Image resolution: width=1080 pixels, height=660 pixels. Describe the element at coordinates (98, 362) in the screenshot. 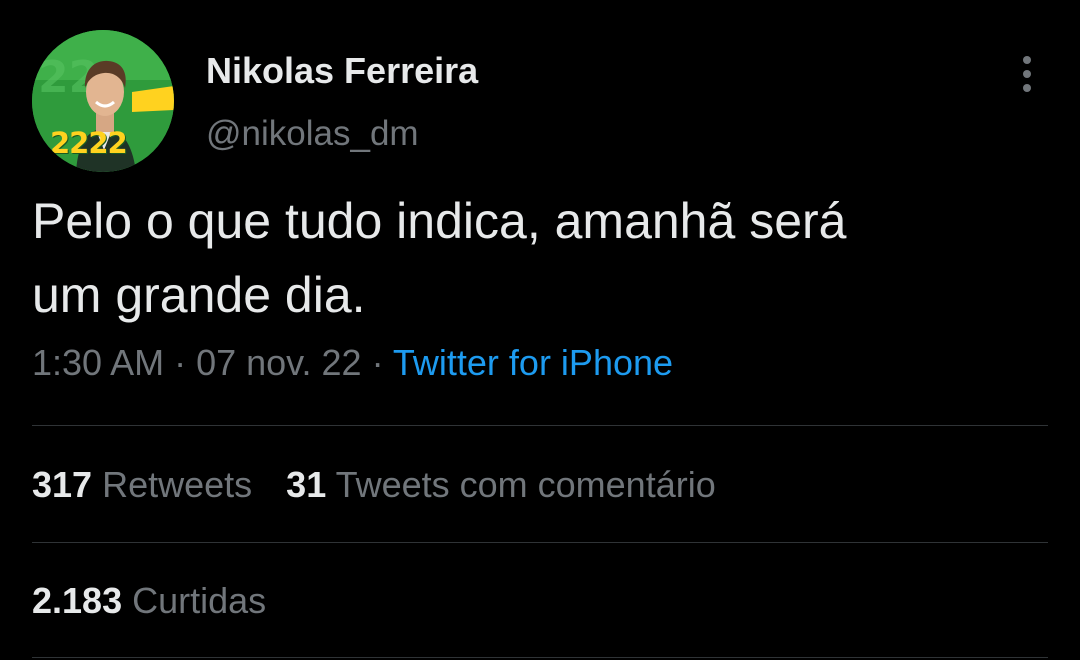

I see `tweet-time: 1:30 AM` at that location.